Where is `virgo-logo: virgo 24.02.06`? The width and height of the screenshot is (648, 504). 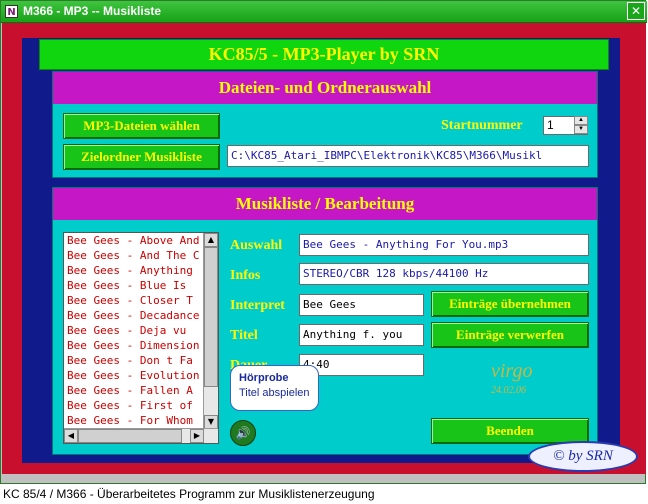 virgo-logo: virgo 24.02.06 is located at coordinates (521, 382).